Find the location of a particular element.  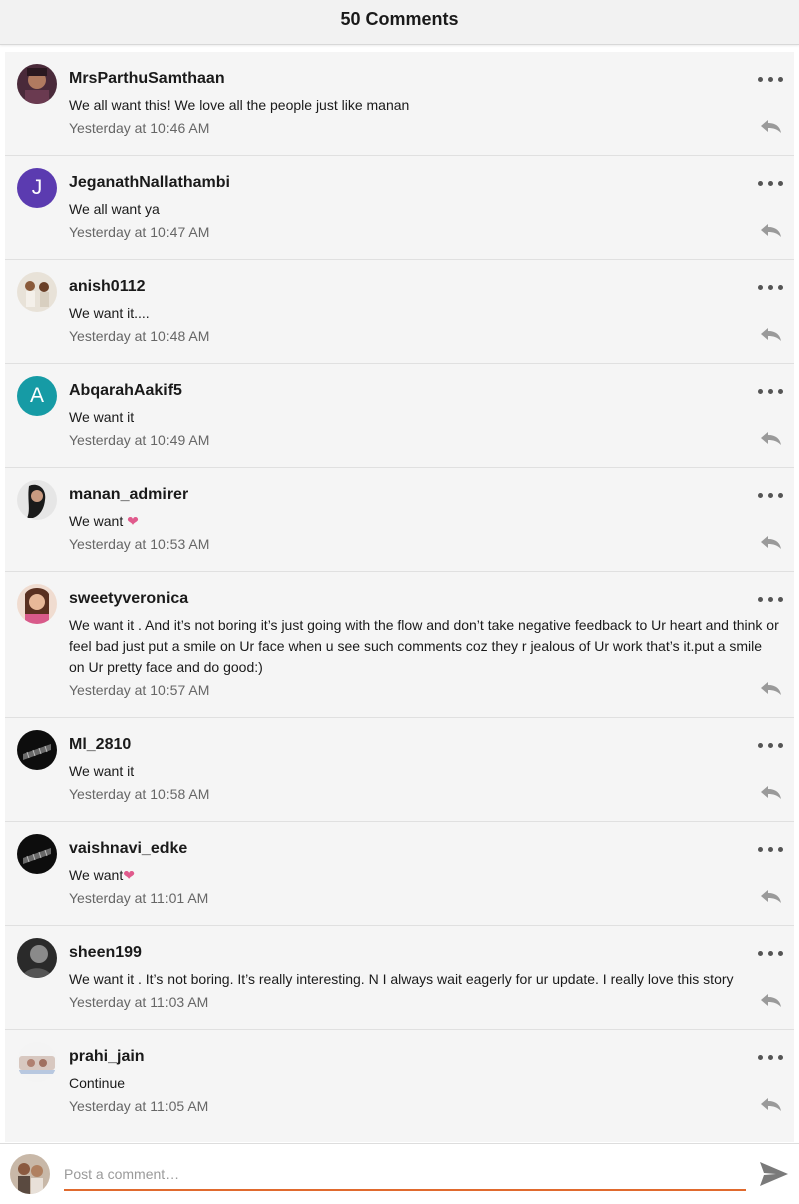

timestamp: Yesterday at 10:57 AM is located at coordinates (139, 690).